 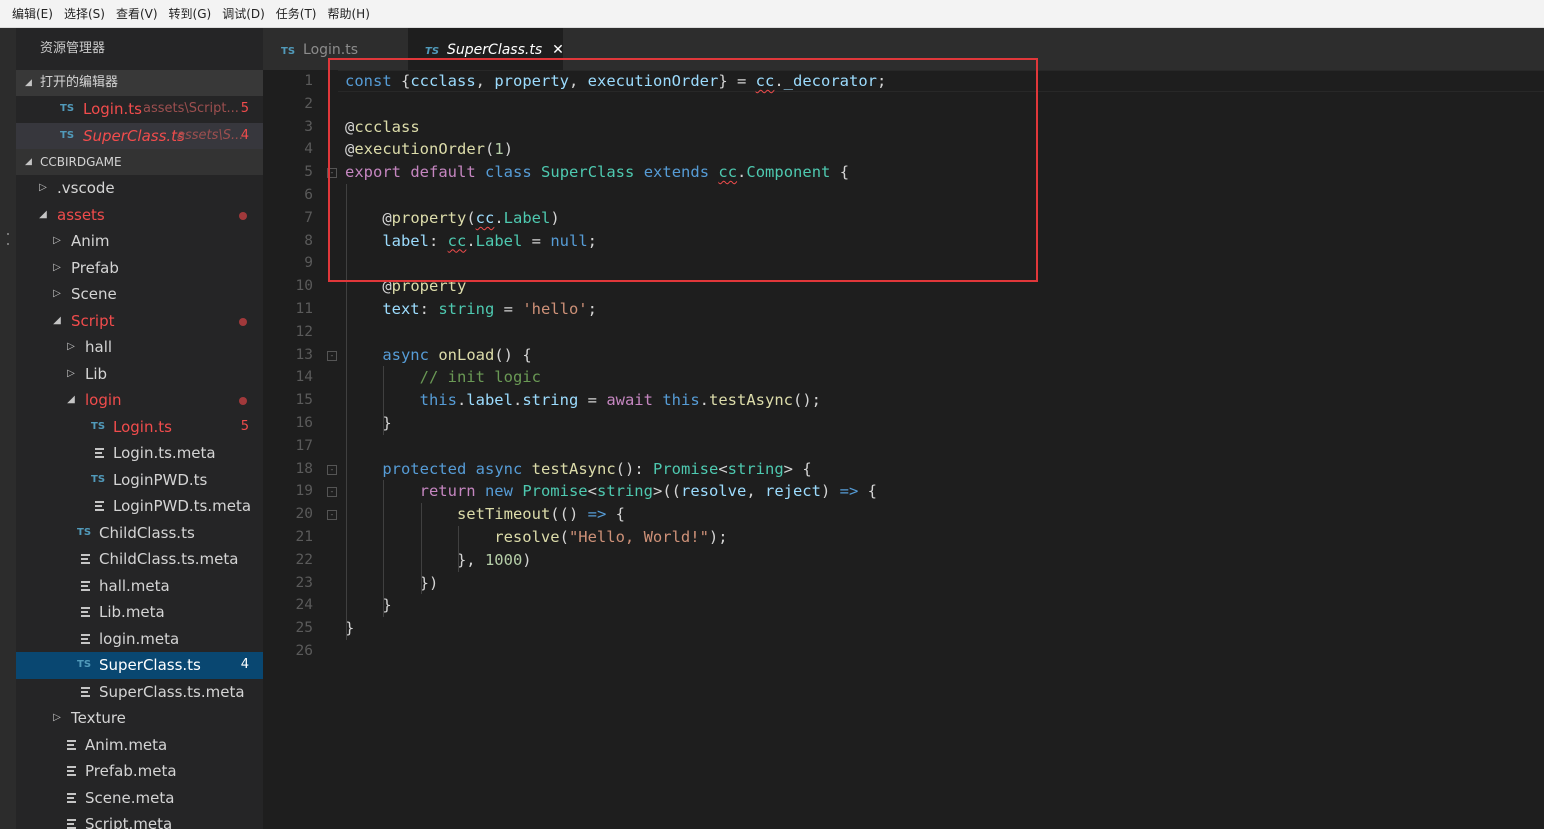 I want to click on code-text: resolve("Hello, World!");, so click(x=610, y=537).